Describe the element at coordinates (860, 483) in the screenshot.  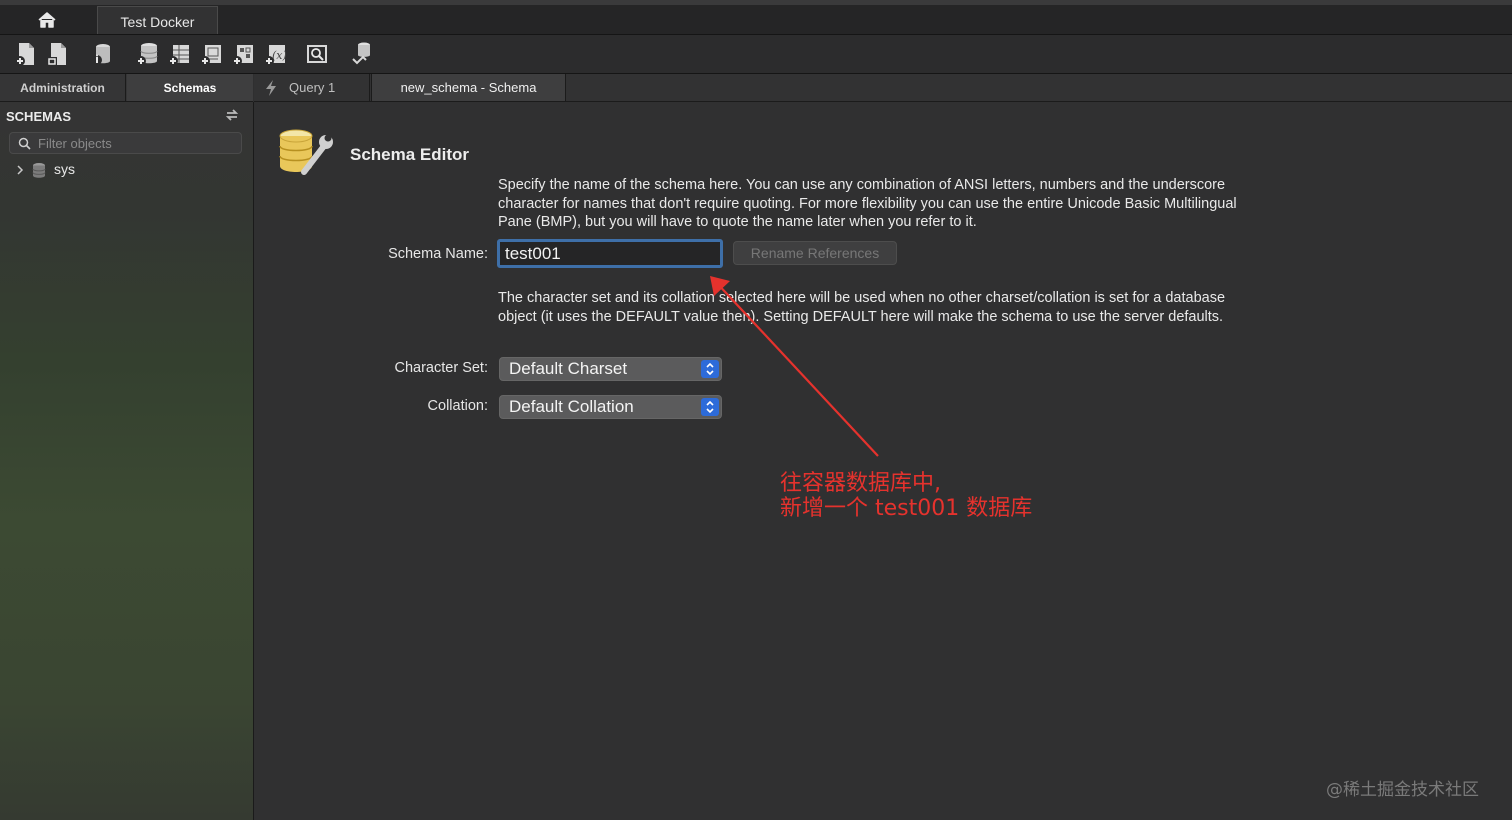
I see `annotation-line-1: 往容器数据库中,` at that location.